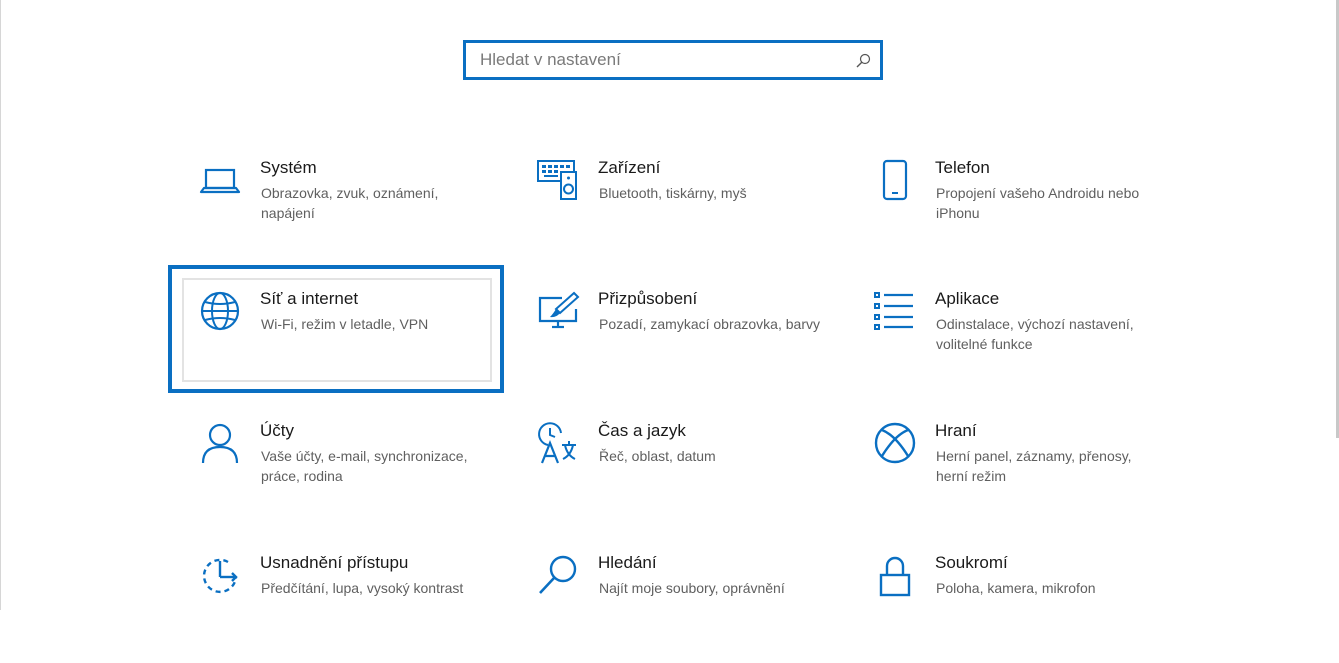 Image resolution: width=1339 pixels, height=663 pixels. I want to click on tile-description: Poloha, kamera, mikrofon, so click(1016, 588).